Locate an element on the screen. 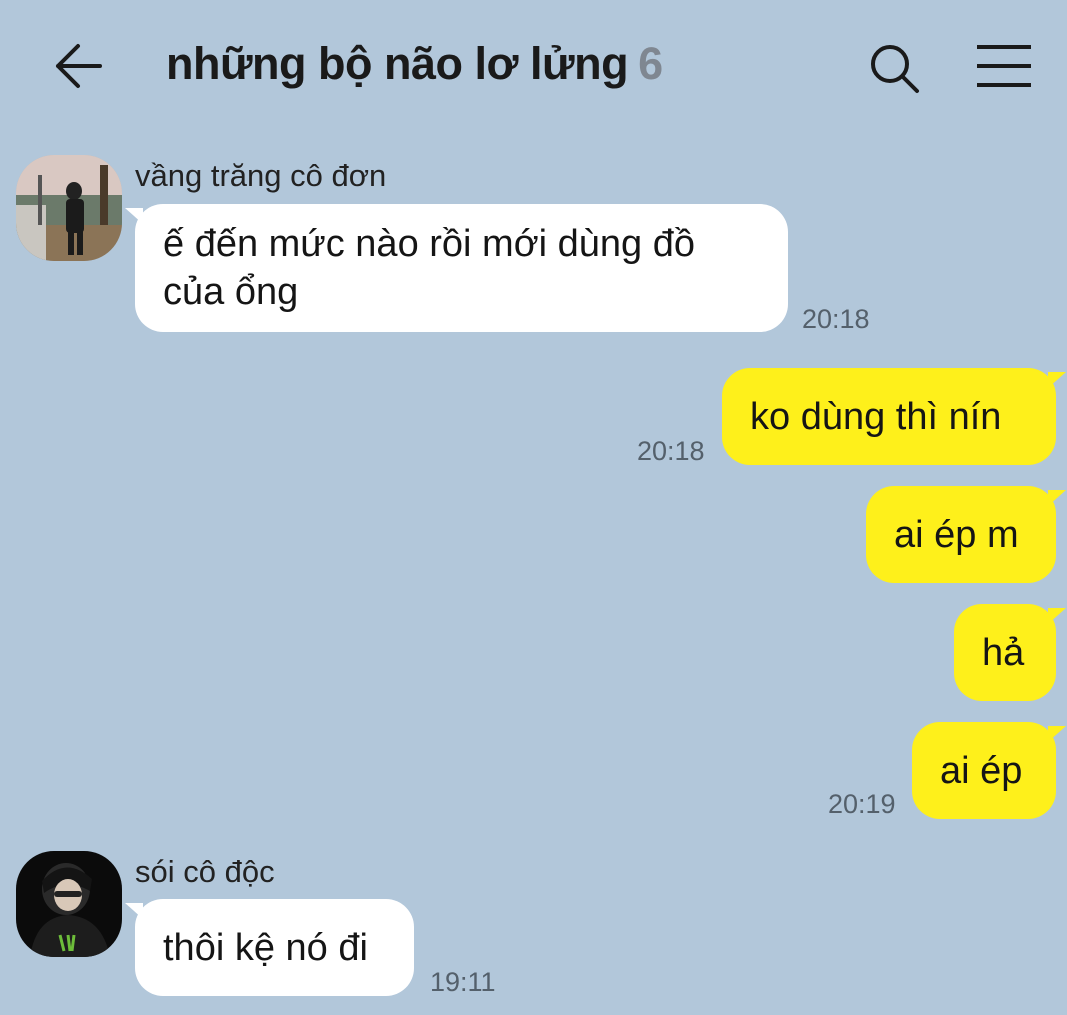 The width and height of the screenshot is (1067, 1015). message-bubble: hả is located at coordinates (1010, 652).